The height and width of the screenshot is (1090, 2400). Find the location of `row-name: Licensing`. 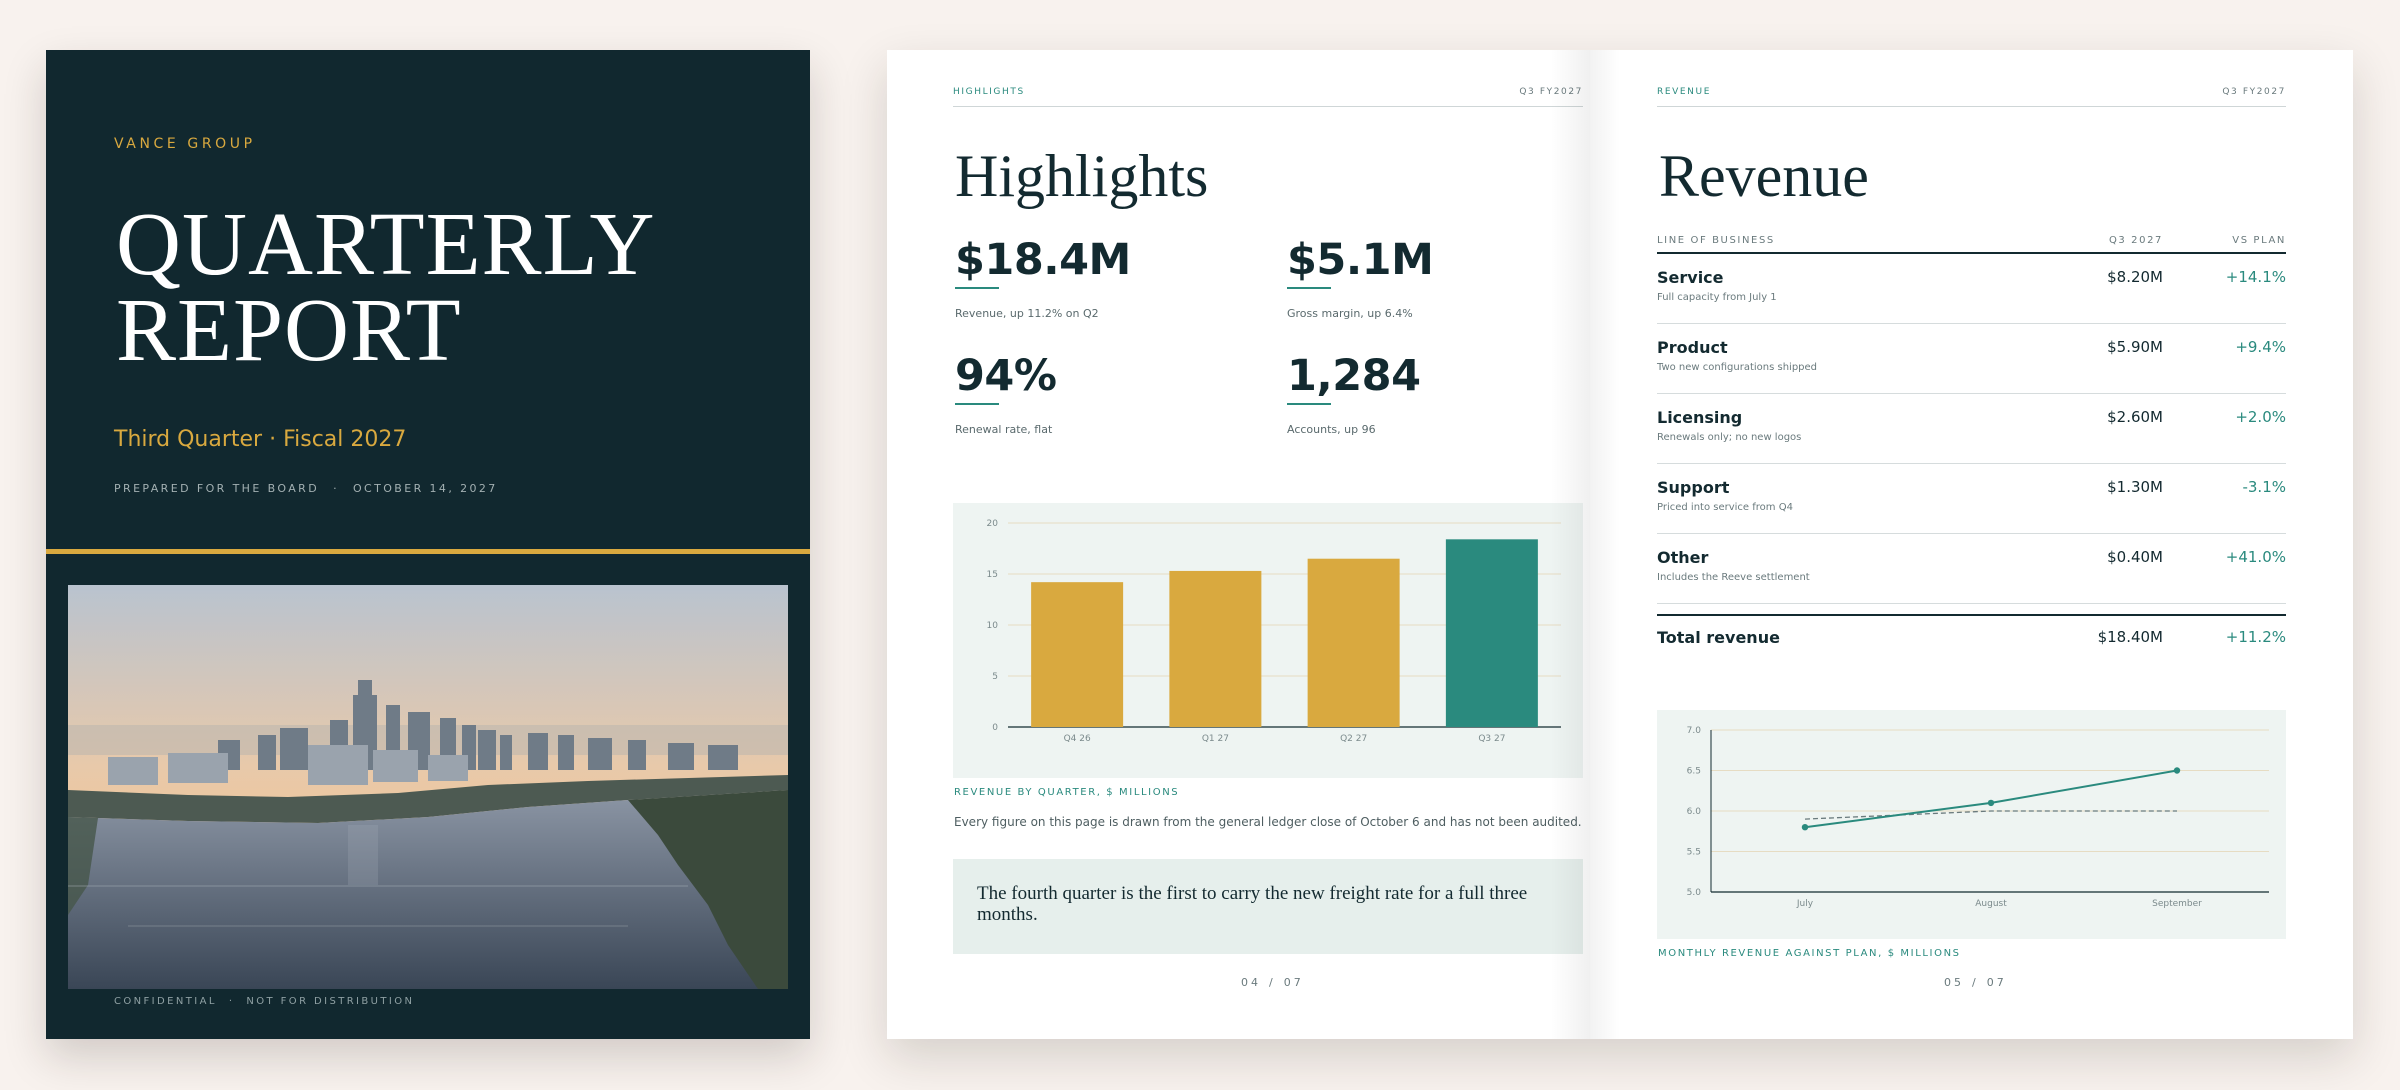

row-name: Licensing is located at coordinates (1700, 417).